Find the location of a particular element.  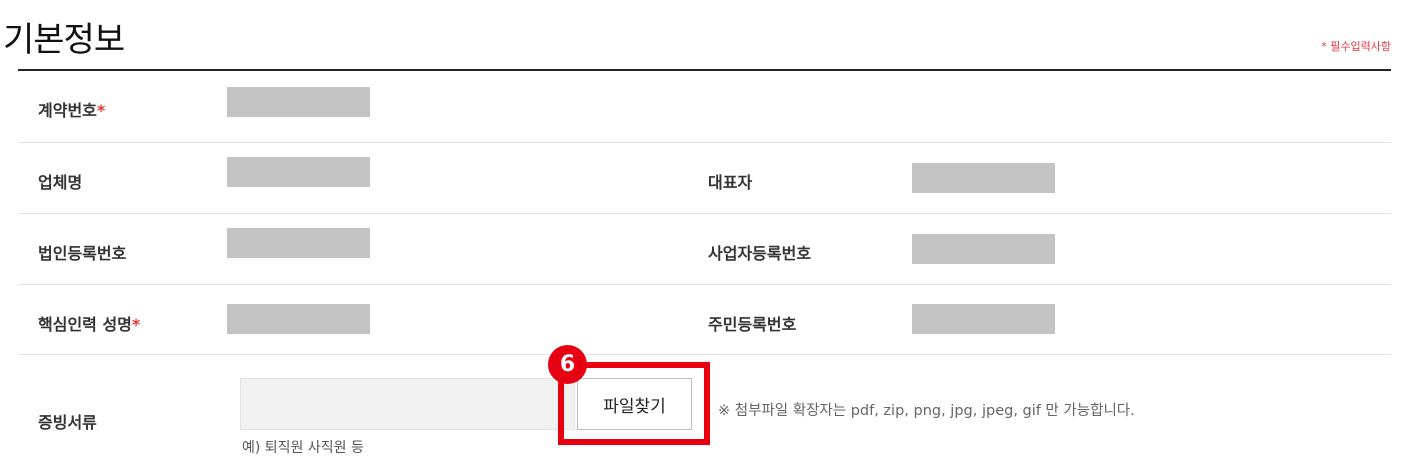

company-row: 업체명 대표자 is located at coordinates (704, 178).